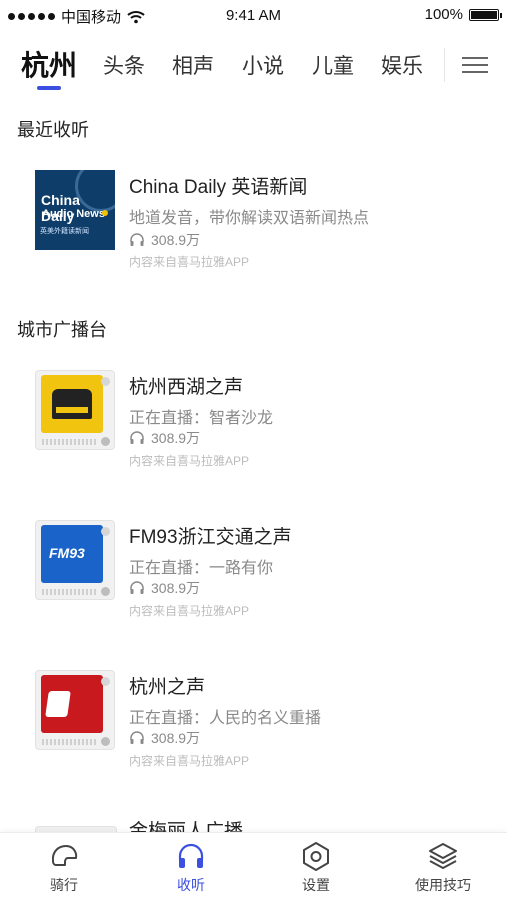  I want to click on item-subtitle: 正在直播：一路有你, so click(201, 568).